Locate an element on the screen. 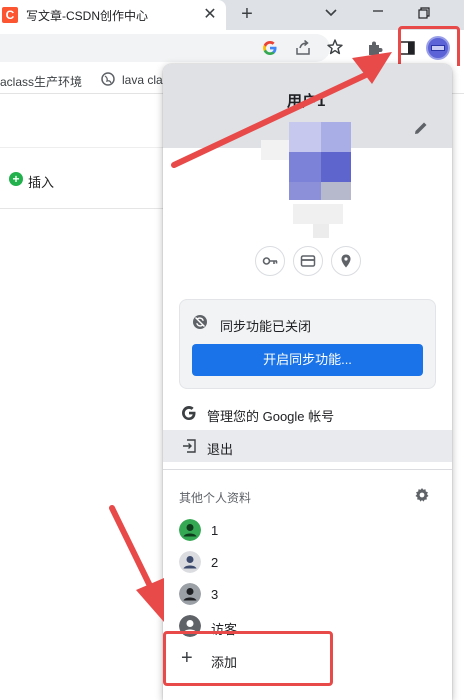 The width and height of the screenshot is (464, 700). menu-divider is located at coordinates (307, 469).